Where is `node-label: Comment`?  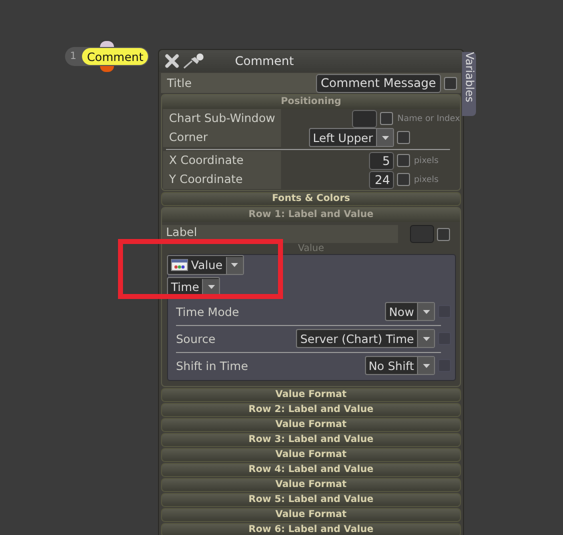 node-label: Comment is located at coordinates (115, 56).